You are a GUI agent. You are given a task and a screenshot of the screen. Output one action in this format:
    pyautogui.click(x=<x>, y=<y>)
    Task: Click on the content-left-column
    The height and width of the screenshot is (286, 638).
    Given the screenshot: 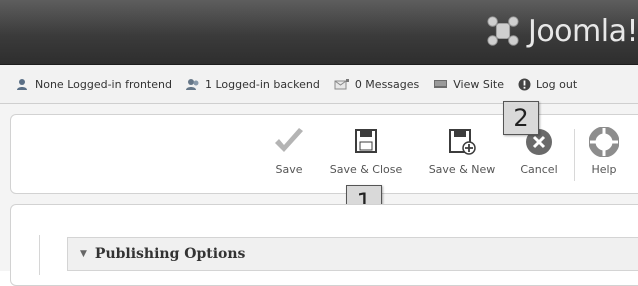 What is the action you would take?
    pyautogui.click(x=25, y=255)
    